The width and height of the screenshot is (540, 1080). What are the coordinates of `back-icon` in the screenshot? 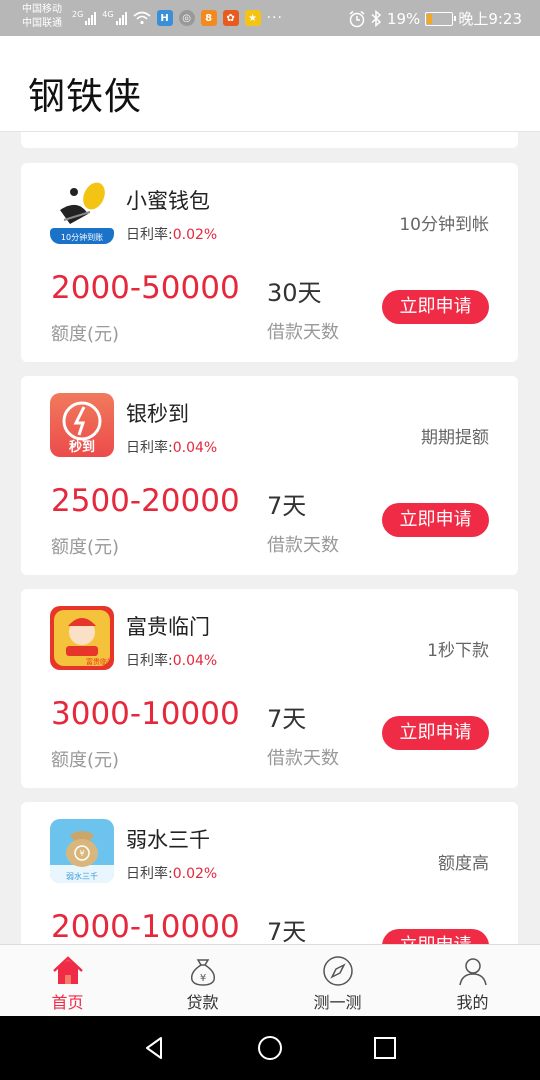 It's located at (155, 1048).